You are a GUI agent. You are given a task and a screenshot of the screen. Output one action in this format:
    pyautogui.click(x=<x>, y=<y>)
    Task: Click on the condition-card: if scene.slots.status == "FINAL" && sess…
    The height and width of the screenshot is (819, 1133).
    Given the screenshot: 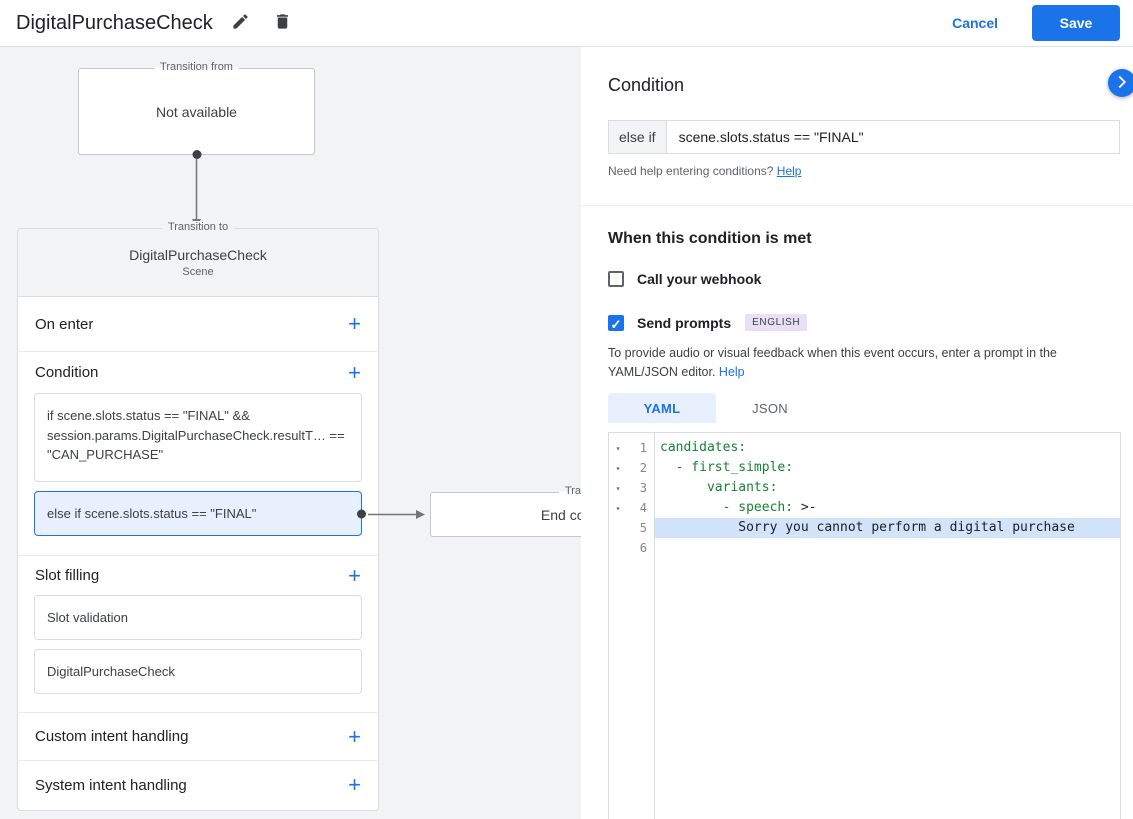 What is the action you would take?
    pyautogui.click(x=198, y=437)
    